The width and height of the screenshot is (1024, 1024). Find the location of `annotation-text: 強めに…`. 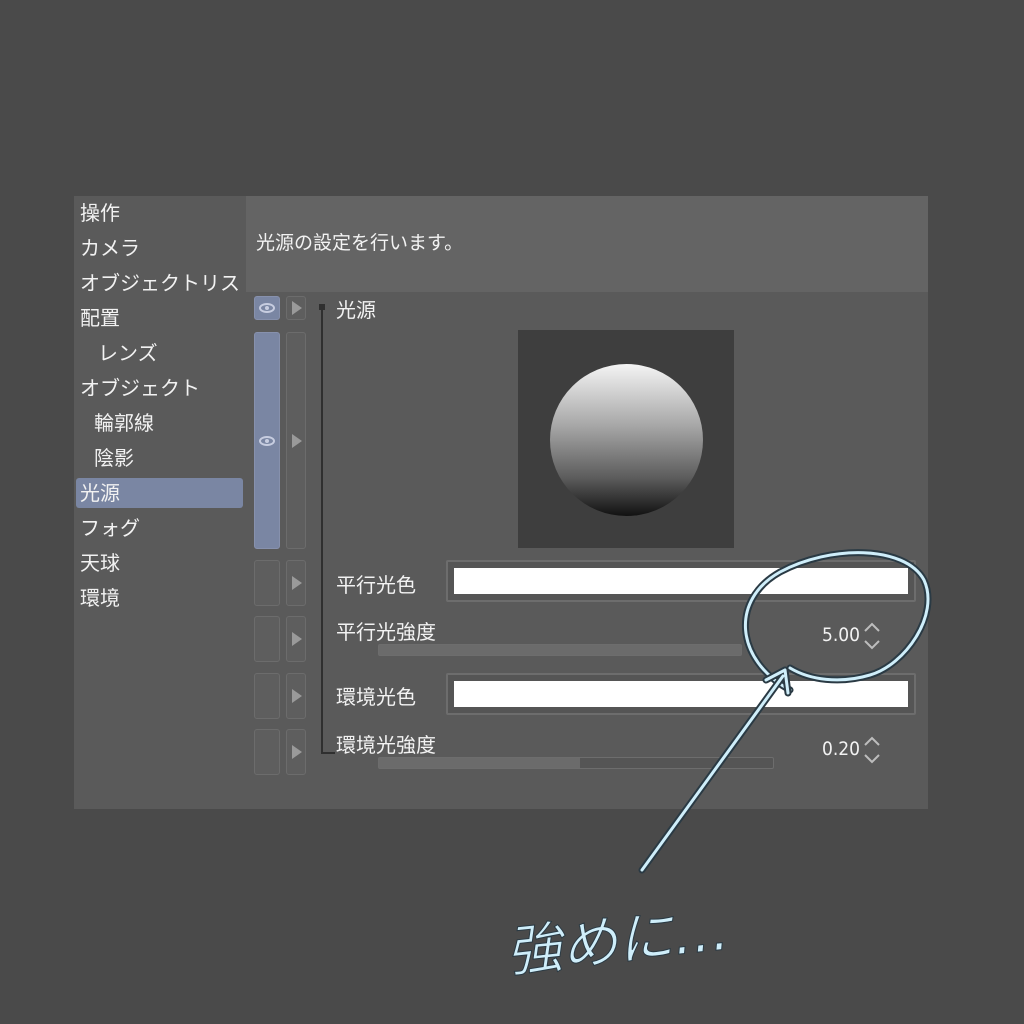

annotation-text: 強めに… is located at coordinates (618, 942).